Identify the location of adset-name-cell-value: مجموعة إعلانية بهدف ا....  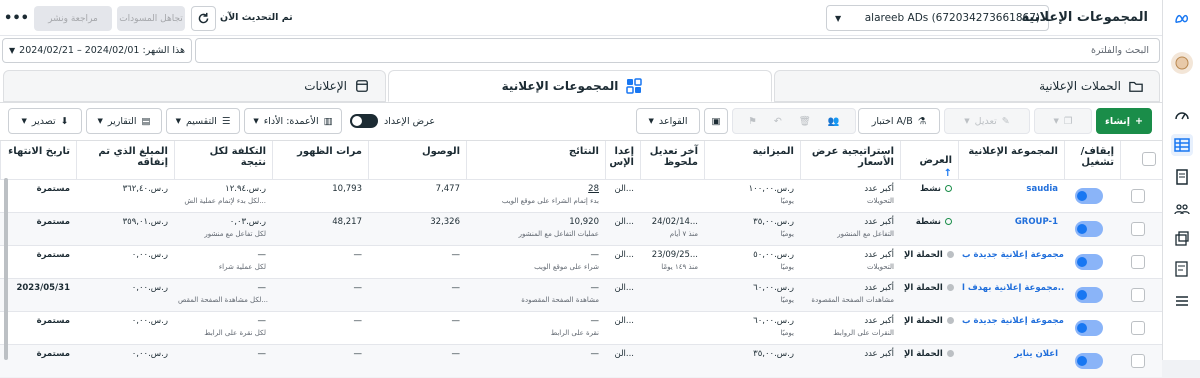
(1013, 288).